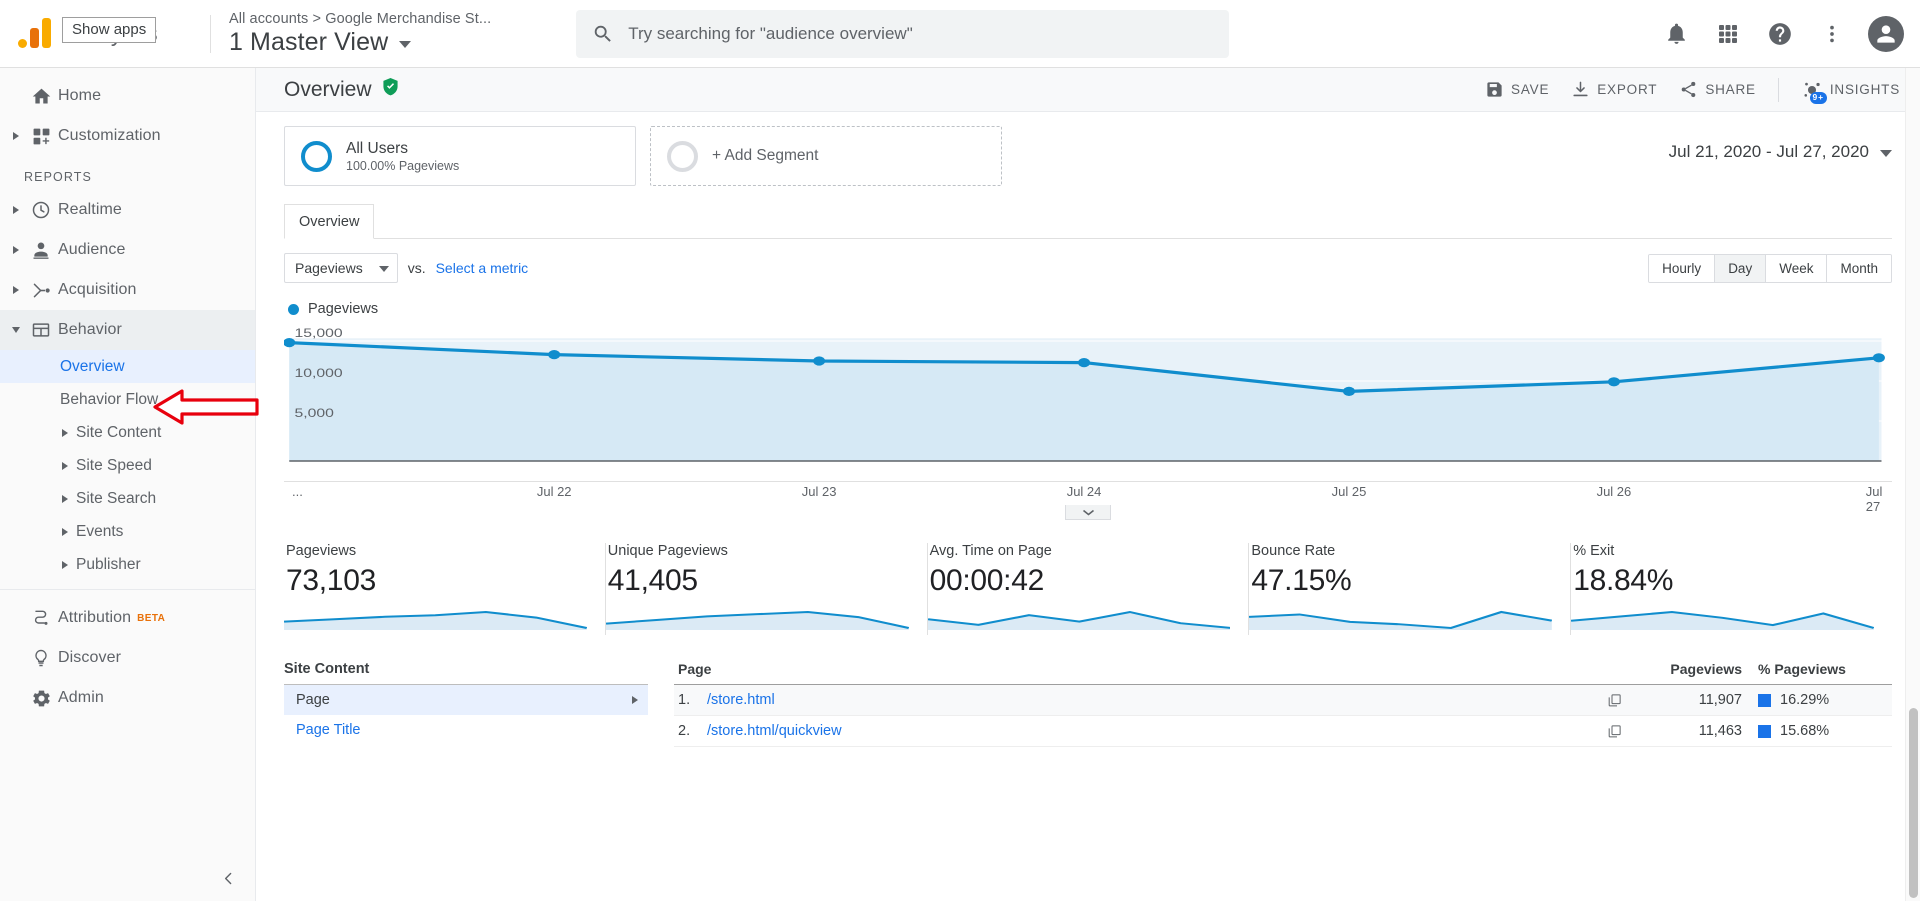  I want to click on sidebar-item-site-speed: Site Speed, so click(127, 465).